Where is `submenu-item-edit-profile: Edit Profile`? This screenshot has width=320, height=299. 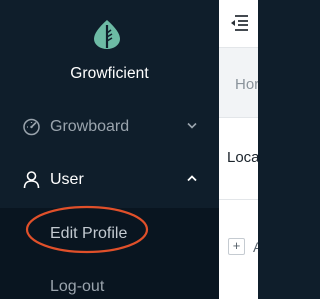 submenu-item-edit-profile: Edit Profile is located at coordinates (88, 233).